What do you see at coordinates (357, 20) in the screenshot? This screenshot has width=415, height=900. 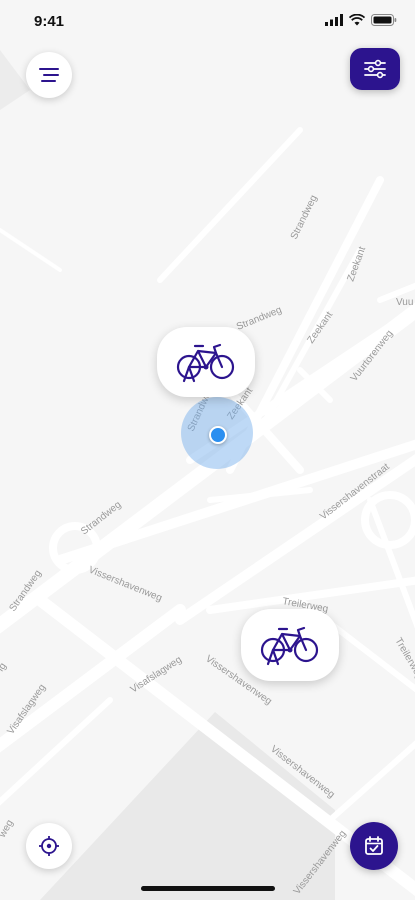 I see `wifi-icon` at bounding box center [357, 20].